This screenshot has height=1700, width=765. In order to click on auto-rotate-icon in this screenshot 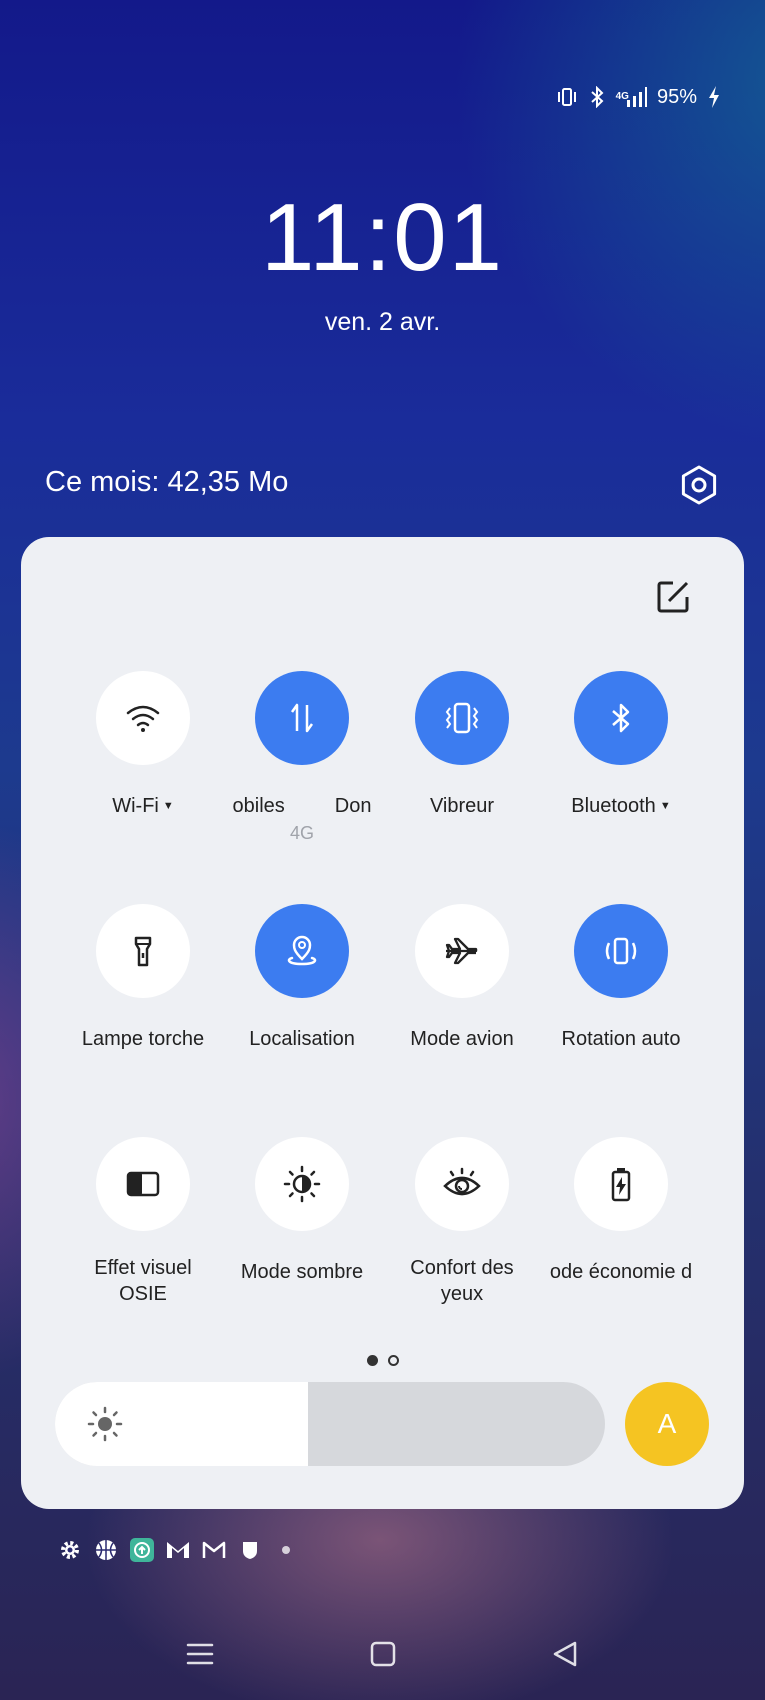, I will do `click(621, 951)`.